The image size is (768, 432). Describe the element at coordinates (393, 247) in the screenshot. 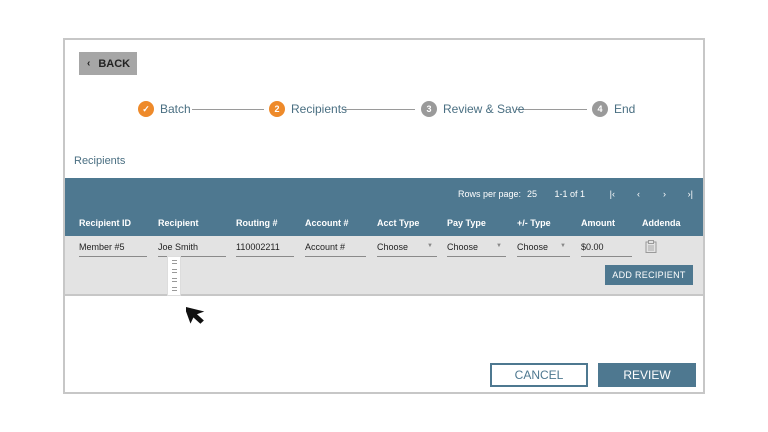

I see `acct-type-value: Choose` at that location.